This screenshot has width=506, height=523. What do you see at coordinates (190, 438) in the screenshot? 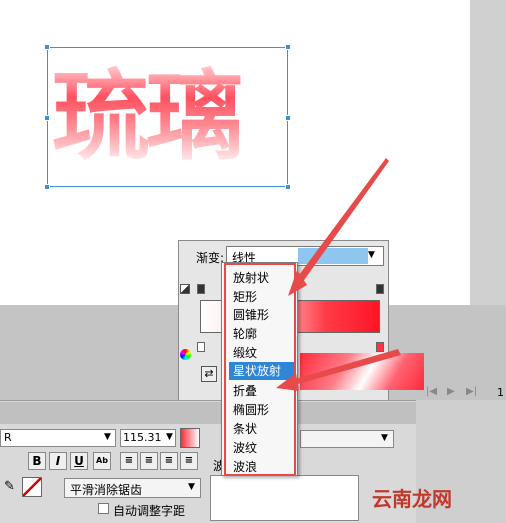
I see `text-color-swatch` at bounding box center [190, 438].